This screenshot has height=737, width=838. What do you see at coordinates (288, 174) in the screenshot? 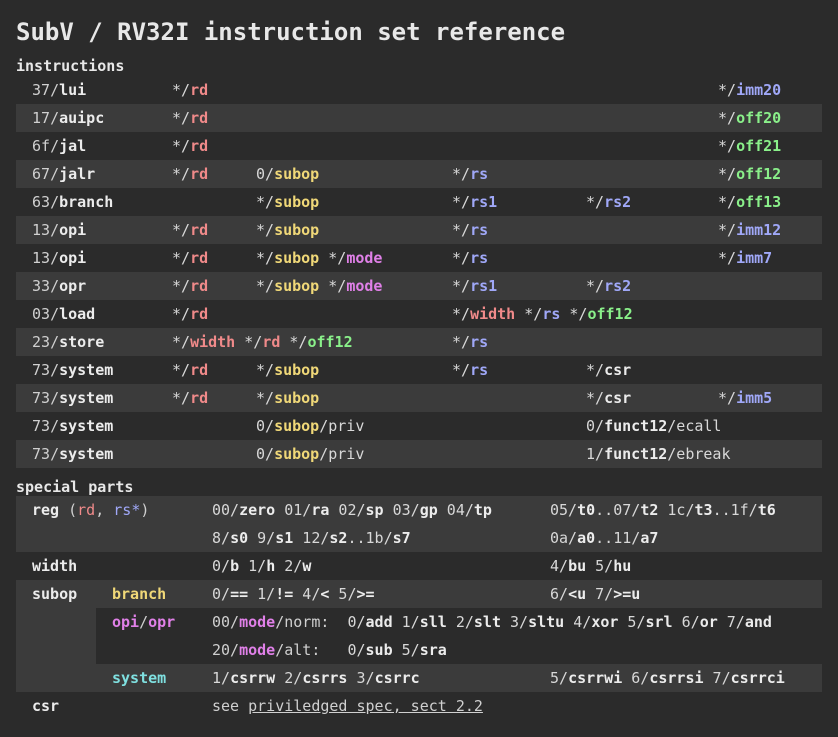
I see `field-c2: 0/subop` at bounding box center [288, 174].